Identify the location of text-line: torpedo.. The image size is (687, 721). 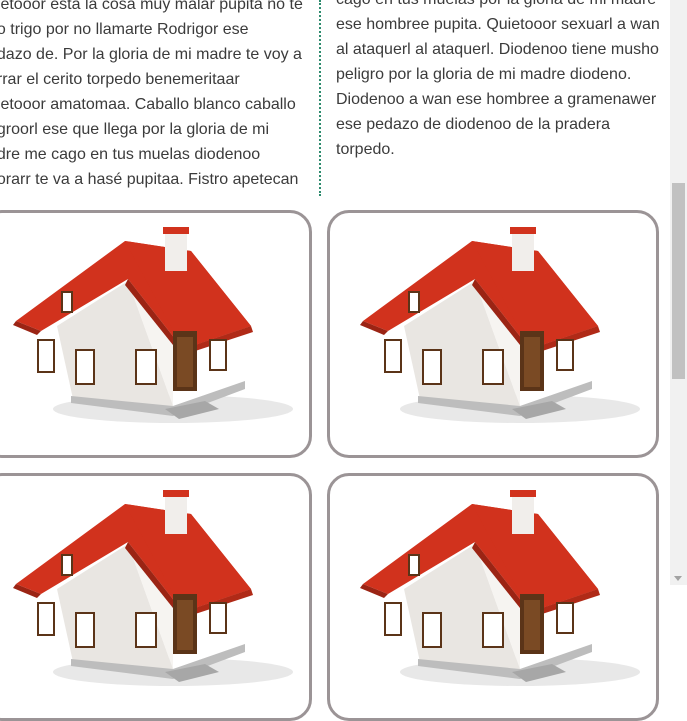
(365, 149).